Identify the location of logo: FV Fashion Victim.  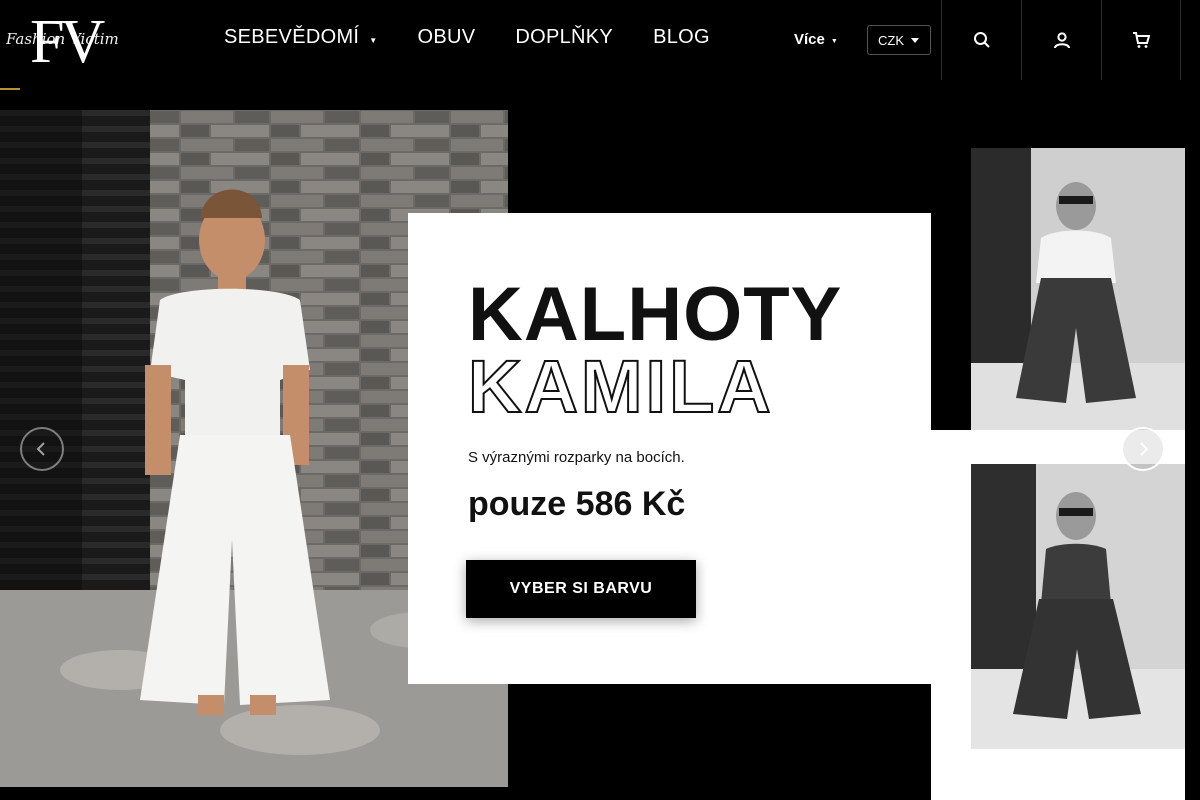
(74, 41).